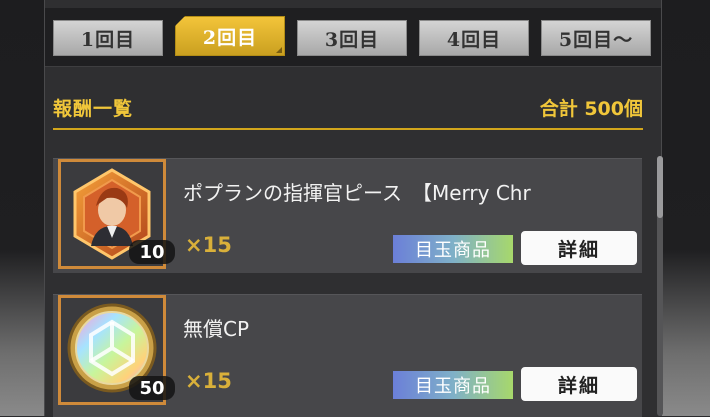 The height and width of the screenshot is (417, 710). Describe the element at coordinates (685, 208) in the screenshot. I see `background-right` at that location.